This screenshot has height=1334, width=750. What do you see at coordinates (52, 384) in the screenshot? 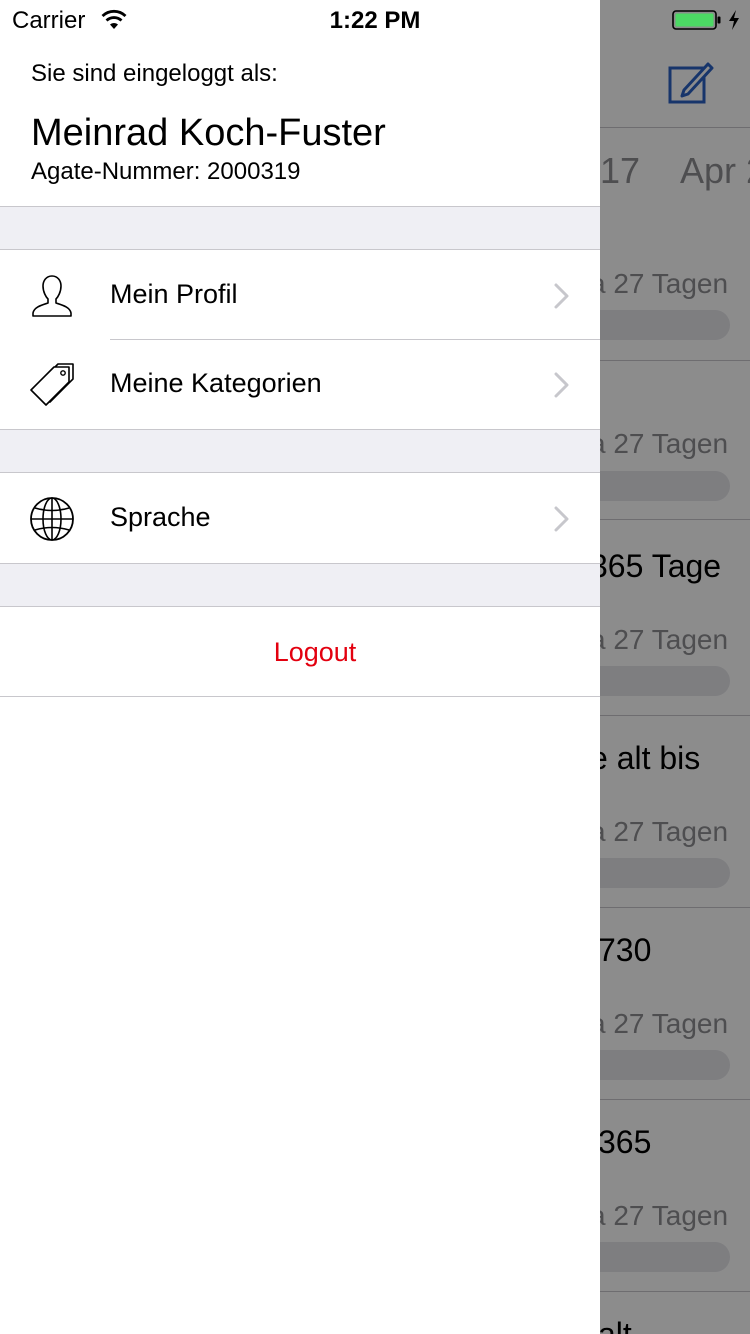
I see `tags-icon` at bounding box center [52, 384].